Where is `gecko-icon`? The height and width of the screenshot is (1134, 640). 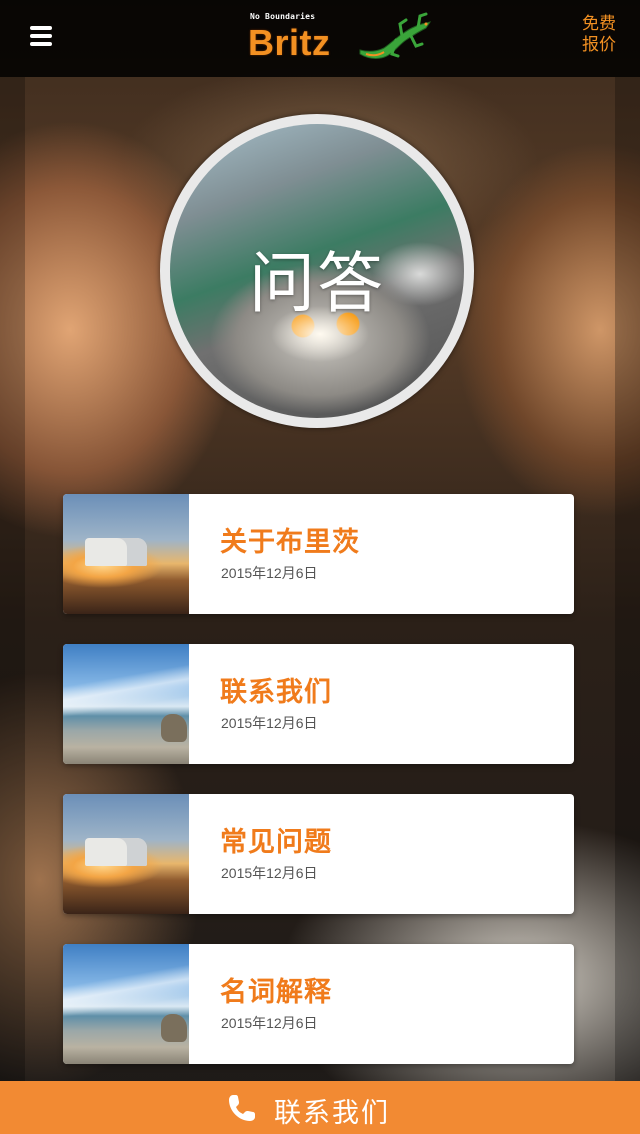 gecko-icon is located at coordinates (395, 35).